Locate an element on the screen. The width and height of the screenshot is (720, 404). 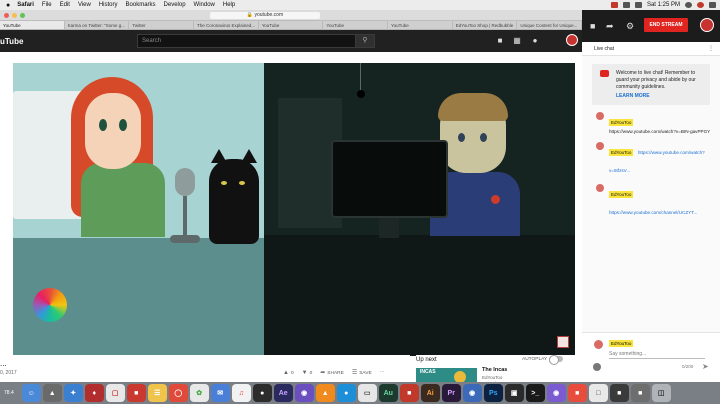
logic-icon: ● is located at coordinates (262, 393).